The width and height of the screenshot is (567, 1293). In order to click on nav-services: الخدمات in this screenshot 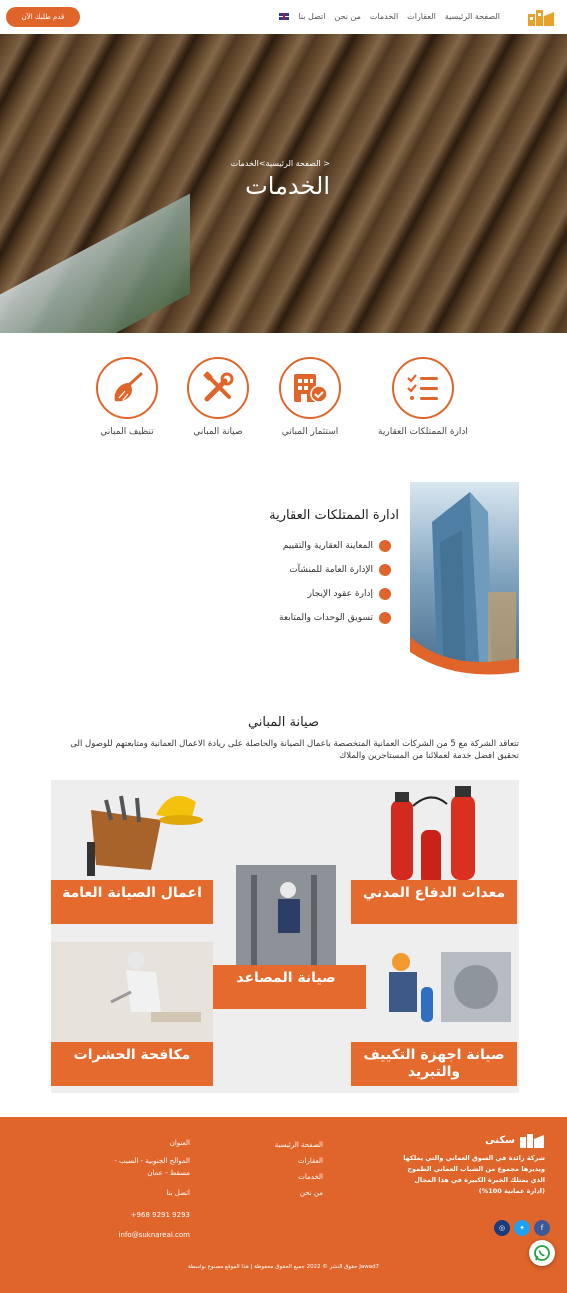, I will do `click(384, 16)`.